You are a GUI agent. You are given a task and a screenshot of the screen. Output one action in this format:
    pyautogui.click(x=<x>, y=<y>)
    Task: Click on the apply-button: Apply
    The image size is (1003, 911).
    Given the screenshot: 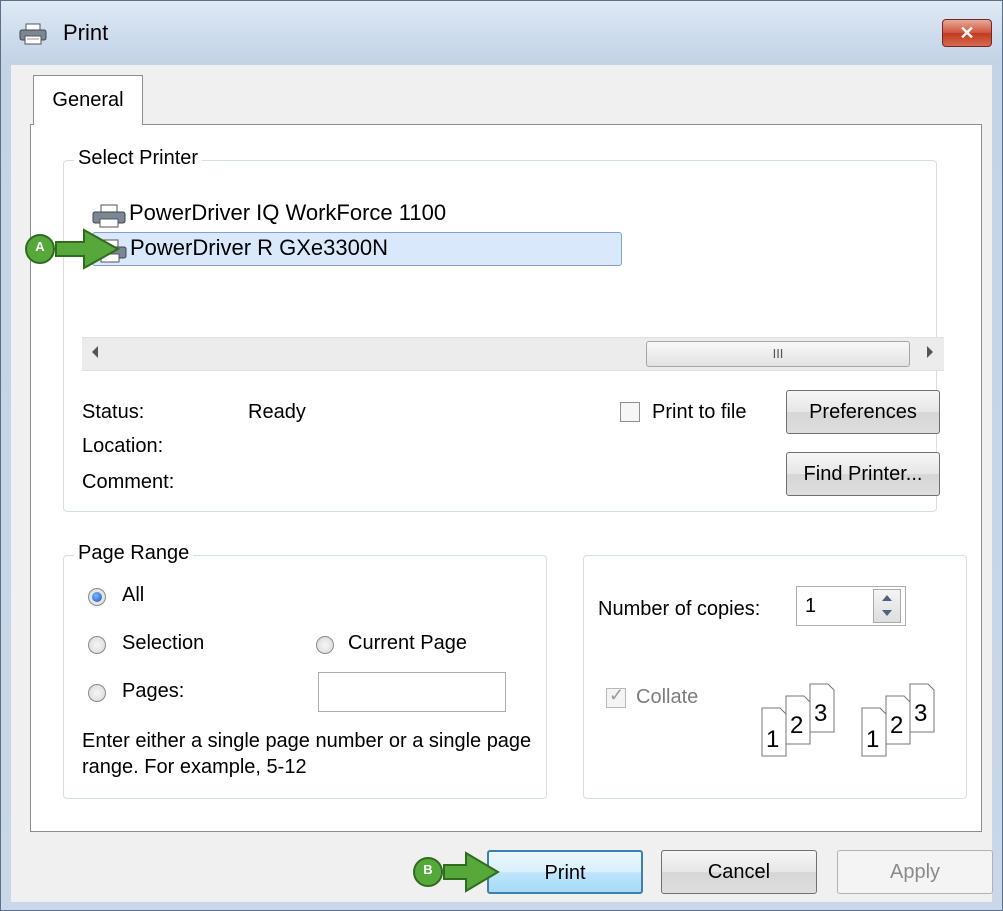 What is the action you would take?
    pyautogui.click(x=915, y=872)
    